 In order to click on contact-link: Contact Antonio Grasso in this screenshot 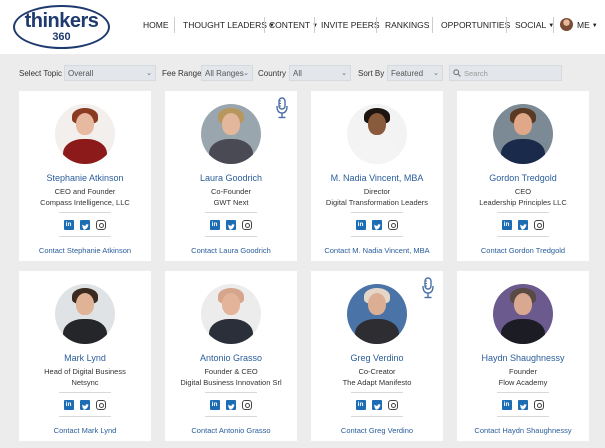, I will do `click(231, 430)`.